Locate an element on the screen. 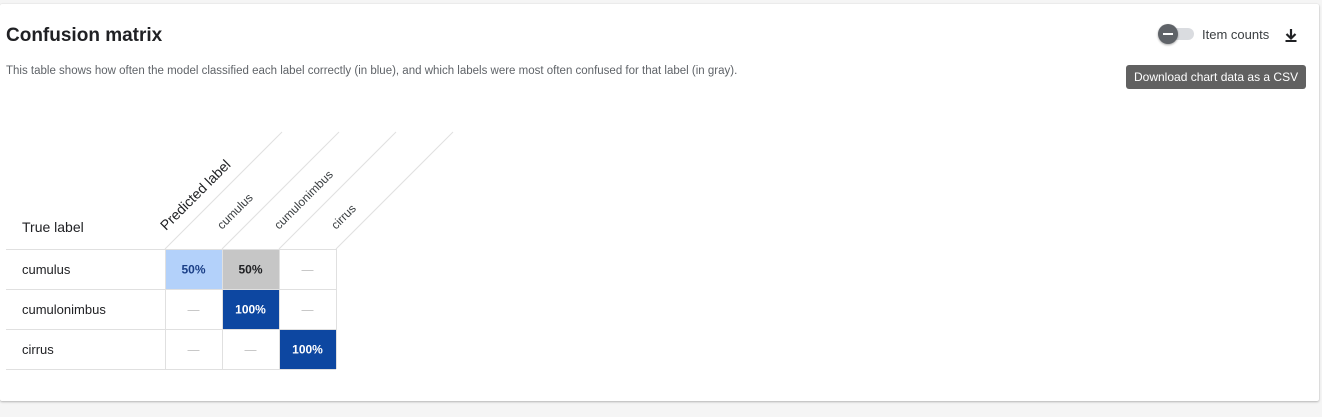 The width and height of the screenshot is (1322, 417). column-label-cumulus: cumulus is located at coordinates (234, 211).